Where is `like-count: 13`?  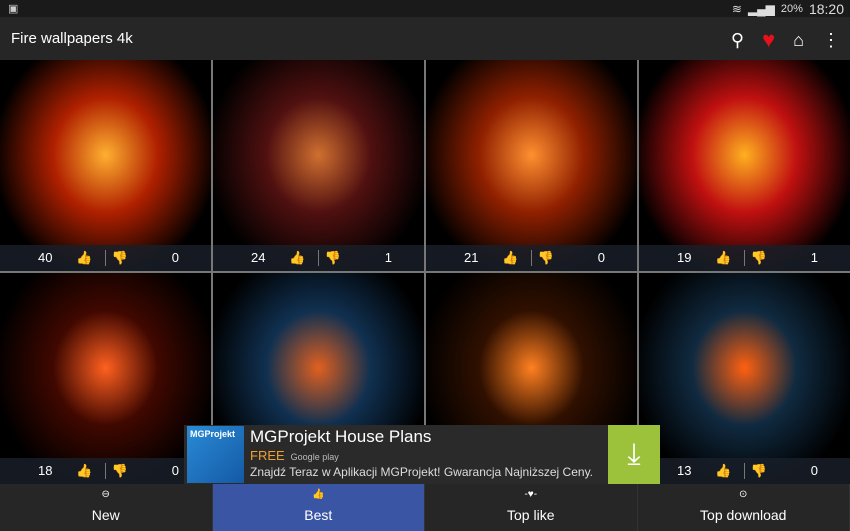 like-count: 13 is located at coordinates (684, 470).